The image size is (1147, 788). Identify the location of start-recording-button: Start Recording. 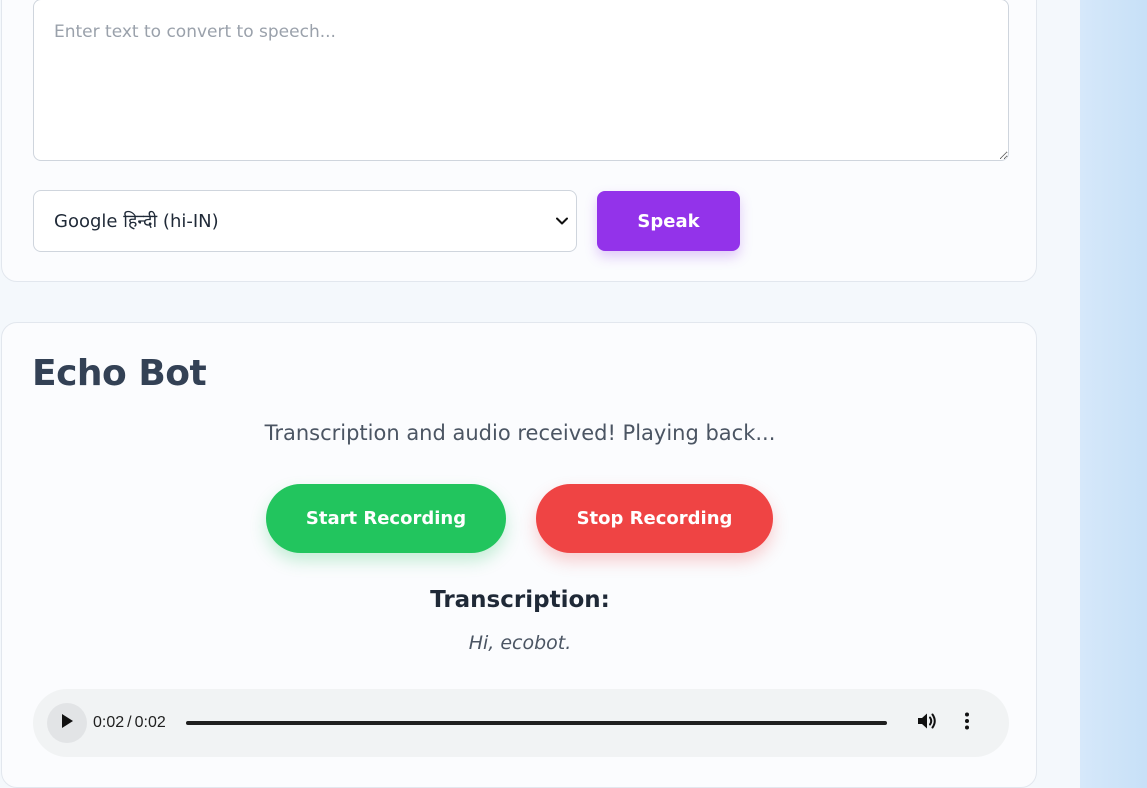
(386, 518).